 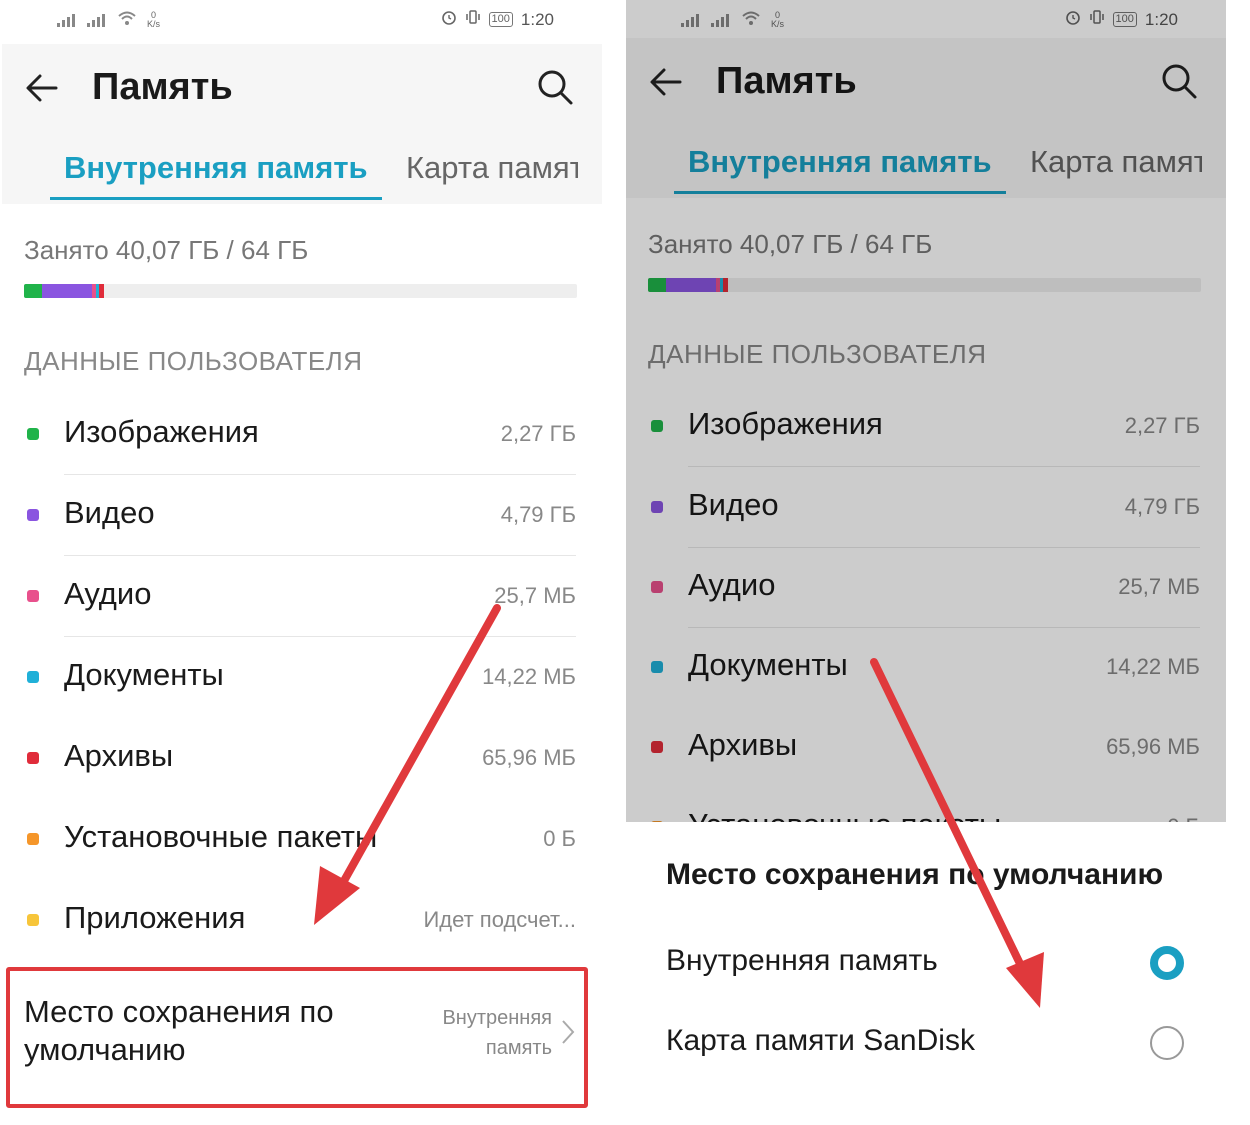 What do you see at coordinates (166, 250) in the screenshot?
I see `storage-used-text: Занято 40,07 ГБ / 64 ГБ` at bounding box center [166, 250].